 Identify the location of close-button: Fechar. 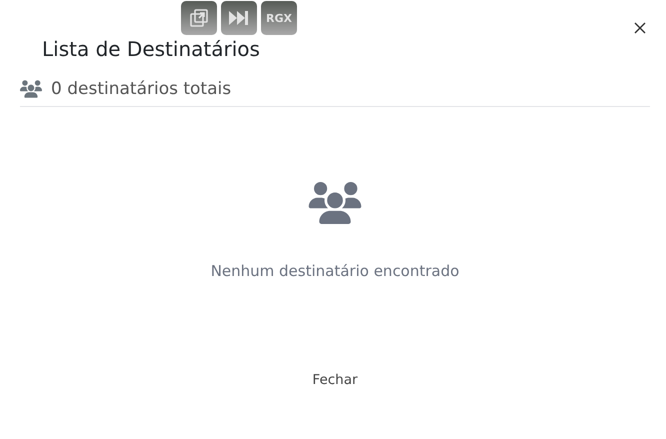
(335, 380).